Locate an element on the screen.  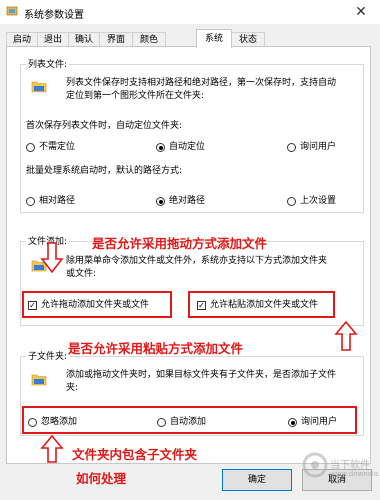
watermark-logo-icon is located at coordinates (315, 465).